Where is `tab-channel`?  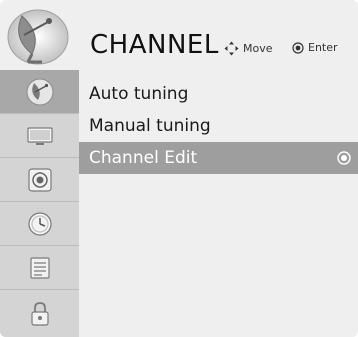
tab-channel is located at coordinates (39, 92).